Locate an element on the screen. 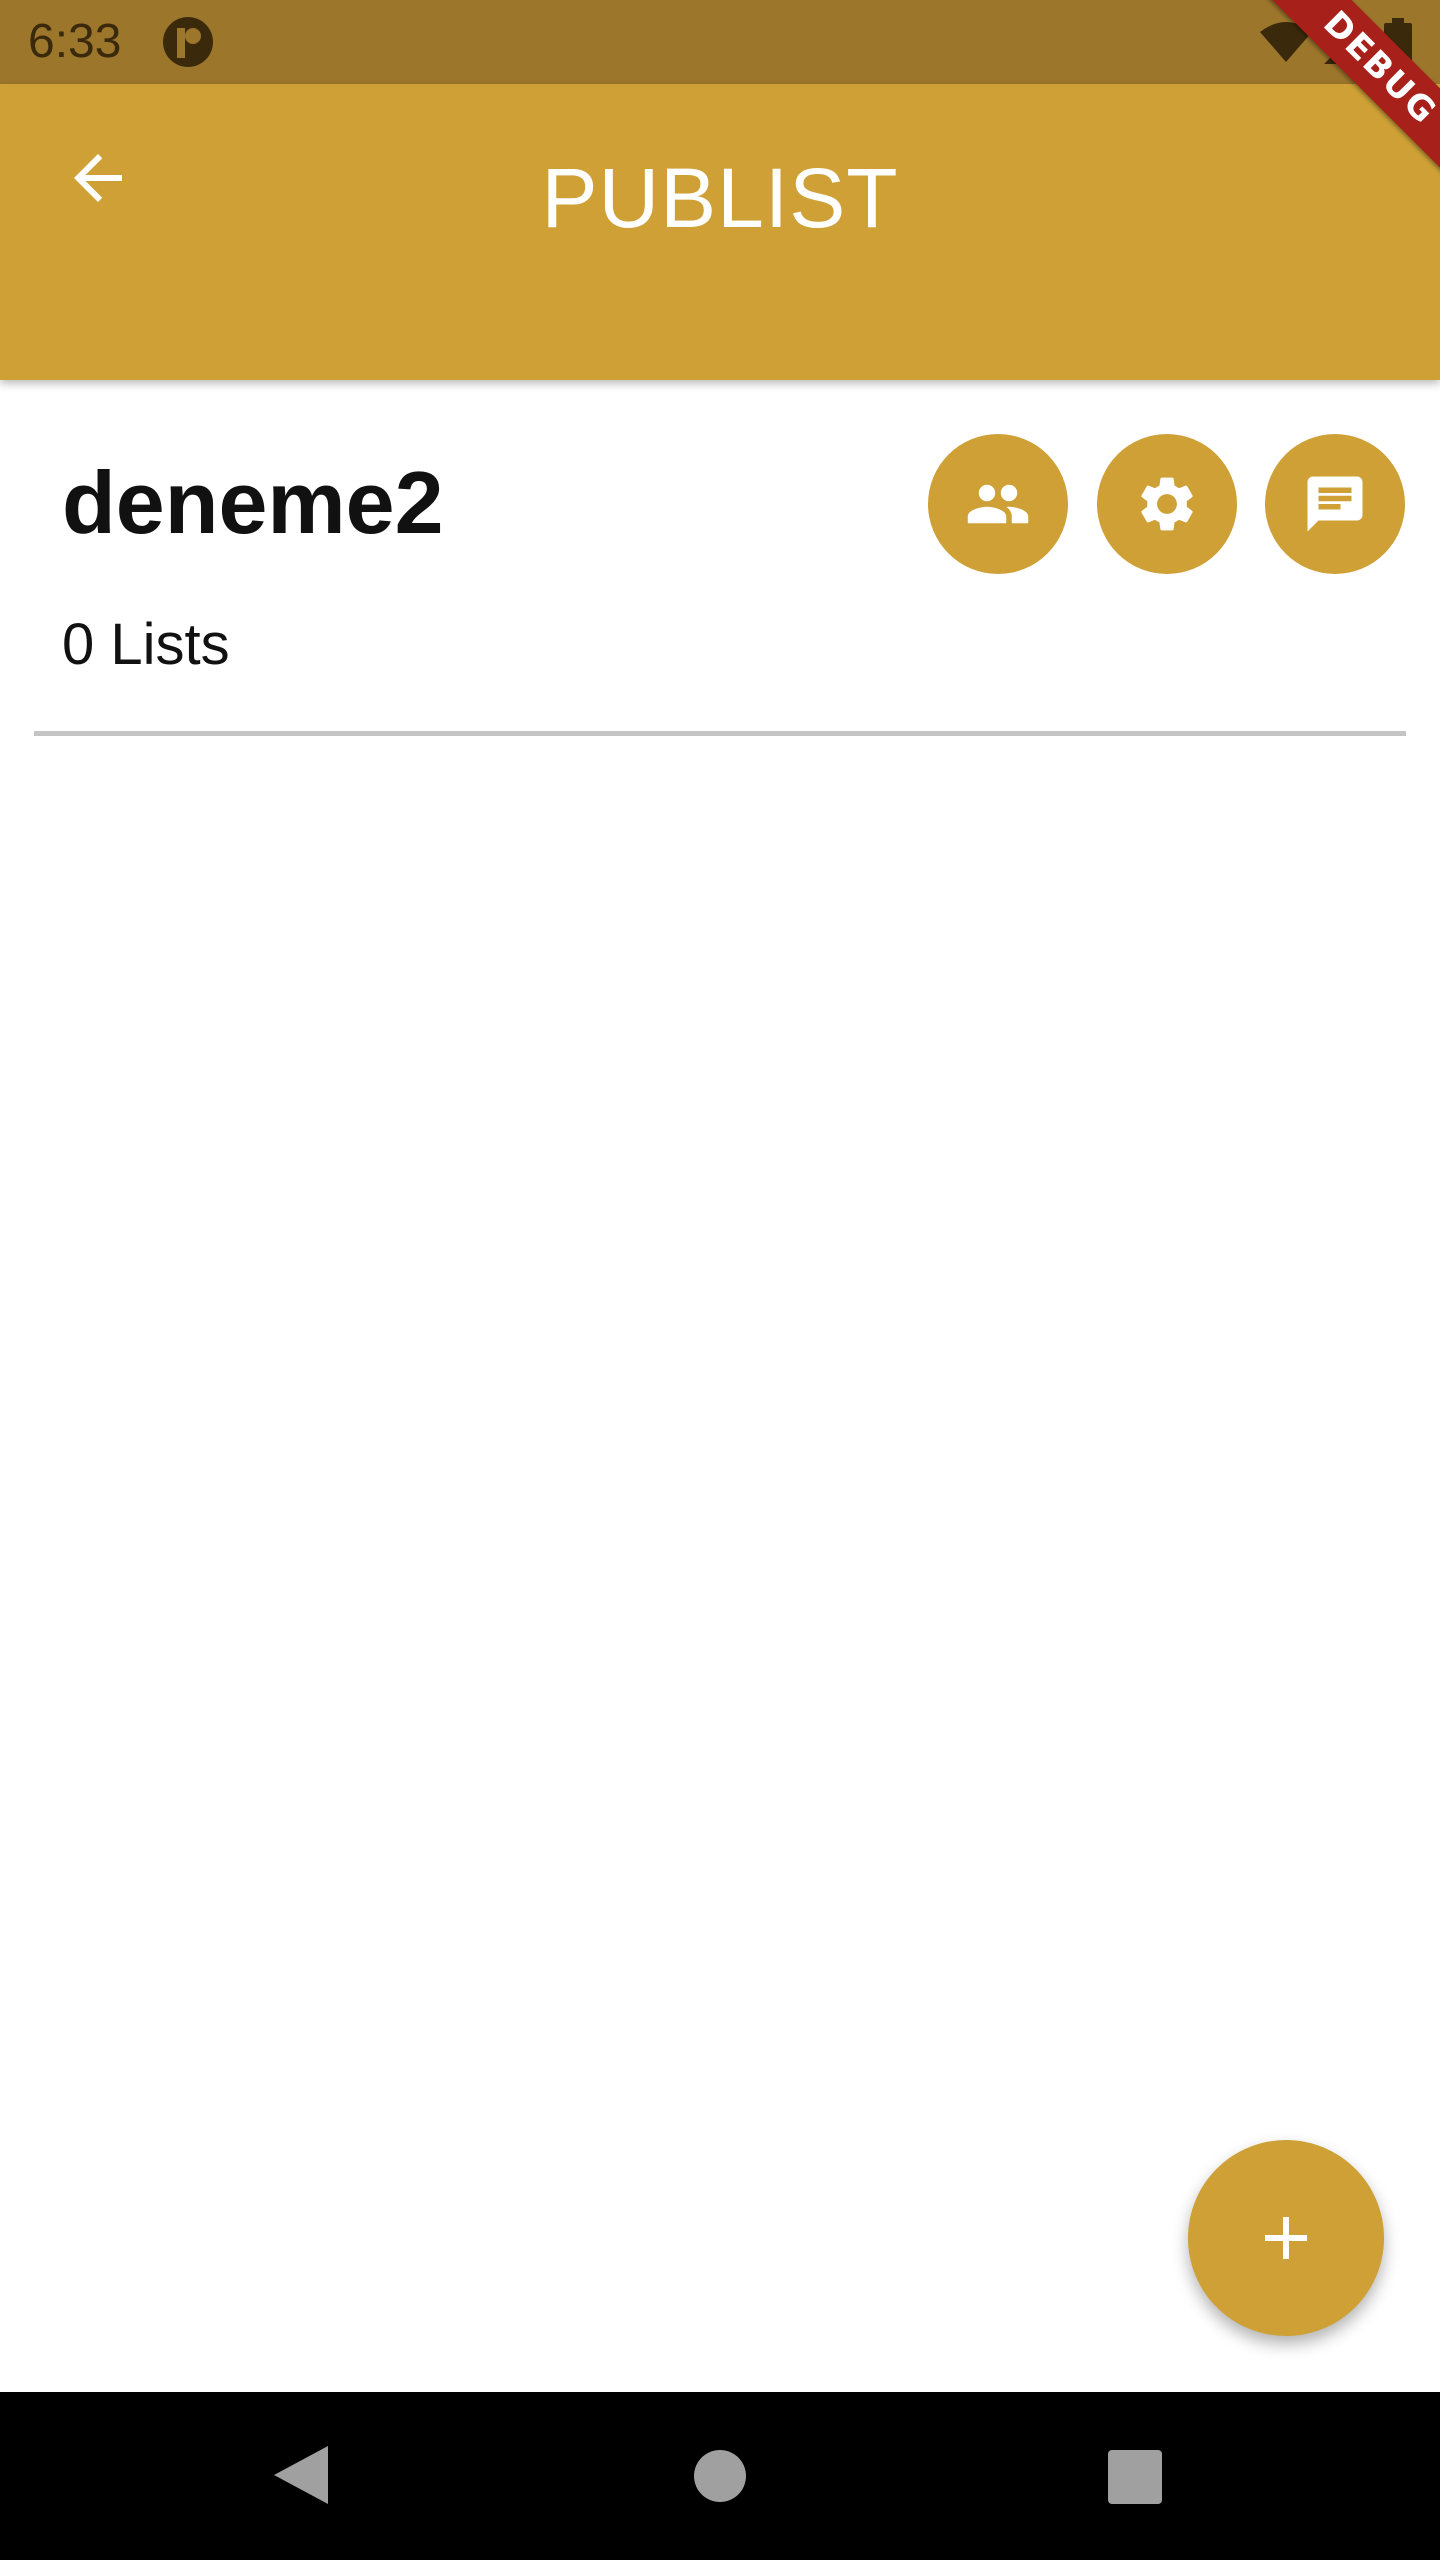 The image size is (1440, 2560). group-name: deneme2 is located at coordinates (253, 502).